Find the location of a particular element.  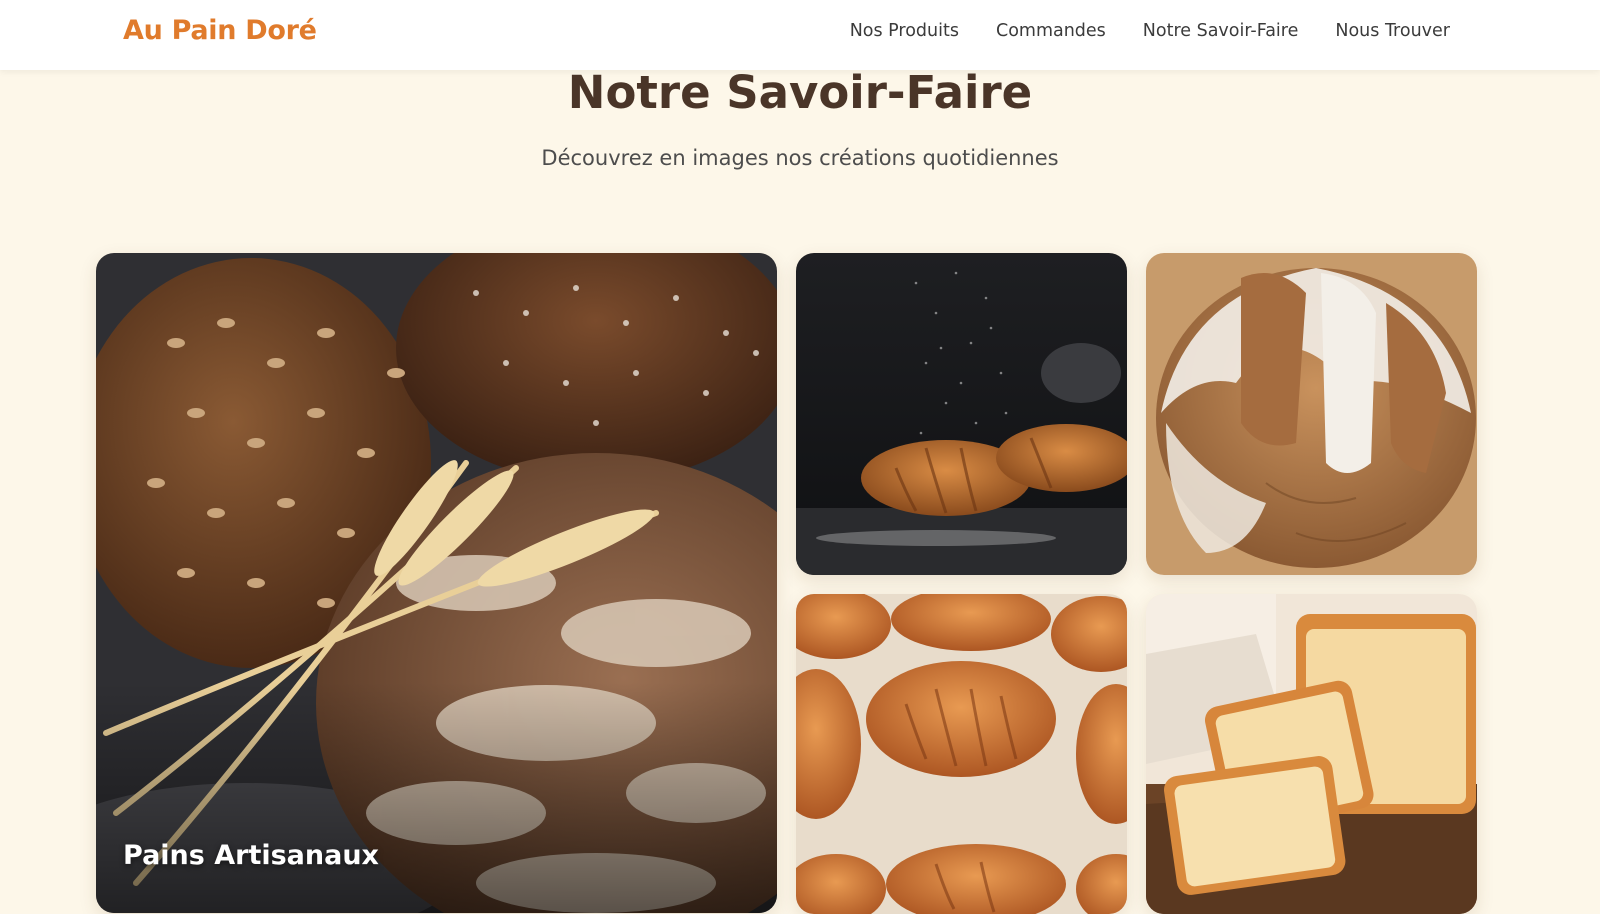

croissant-flour-image is located at coordinates (961, 414).